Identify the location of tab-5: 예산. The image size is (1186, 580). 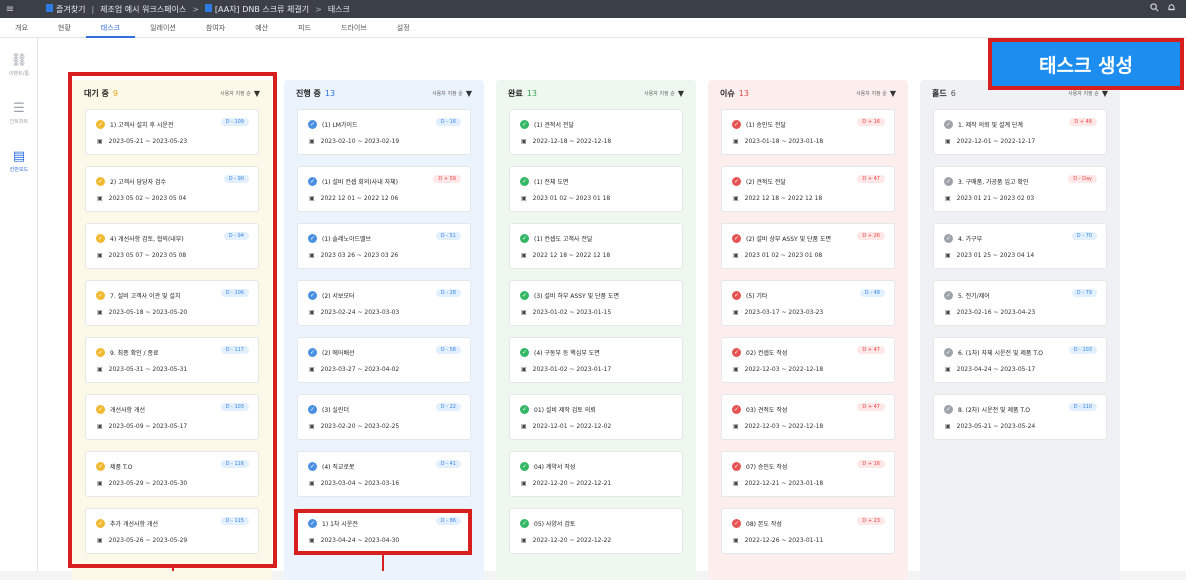
(261, 28).